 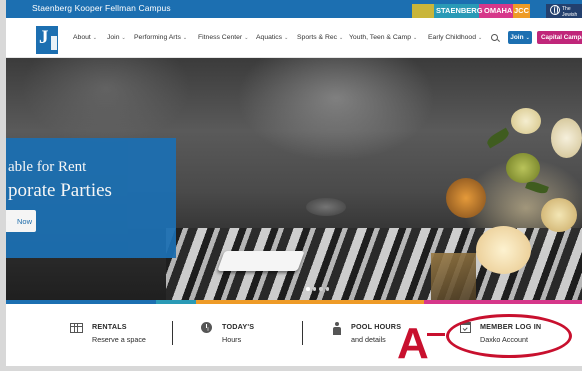 What do you see at coordinates (223, 37) in the screenshot?
I see `nav-item-fitness-center: Fitness Center ⌄` at bounding box center [223, 37].